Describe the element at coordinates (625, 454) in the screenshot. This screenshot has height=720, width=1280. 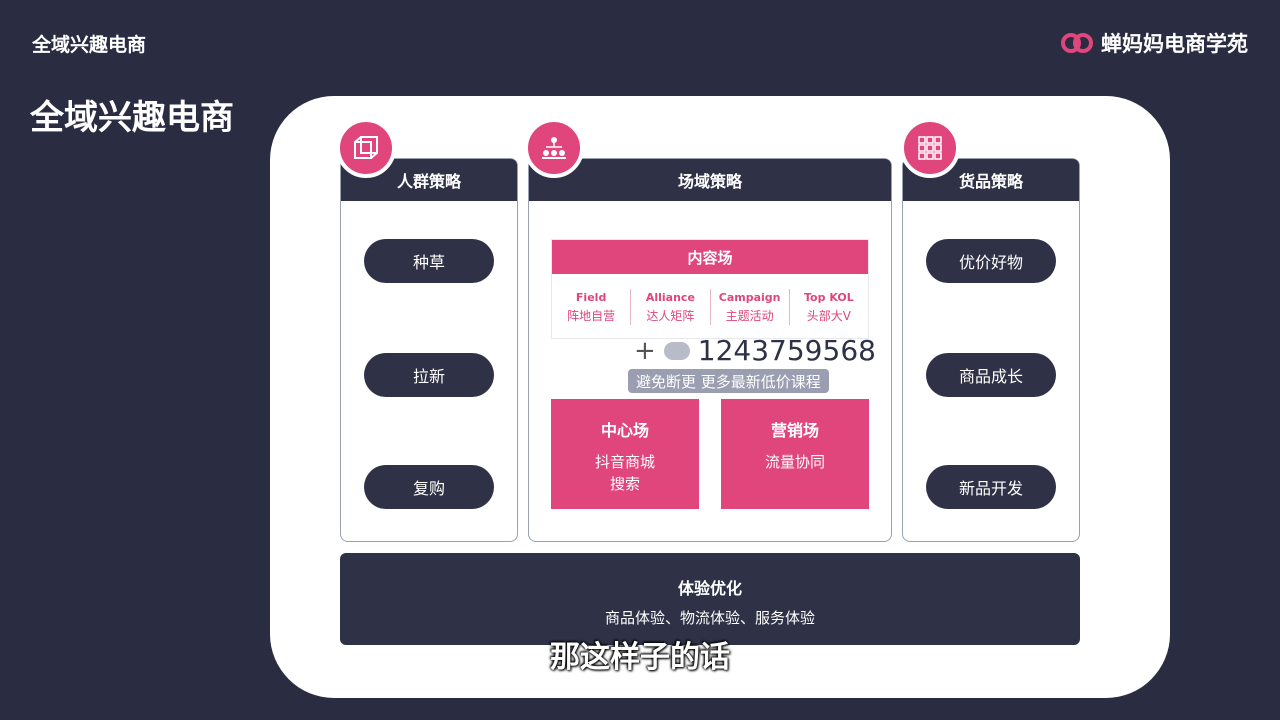
I see `center-field-box: 中心场 抖音商城 搜索` at that location.